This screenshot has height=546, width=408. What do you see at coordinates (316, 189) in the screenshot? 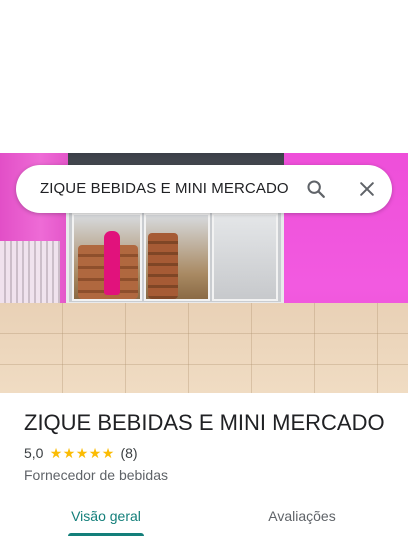
I see `search-icon` at bounding box center [316, 189].